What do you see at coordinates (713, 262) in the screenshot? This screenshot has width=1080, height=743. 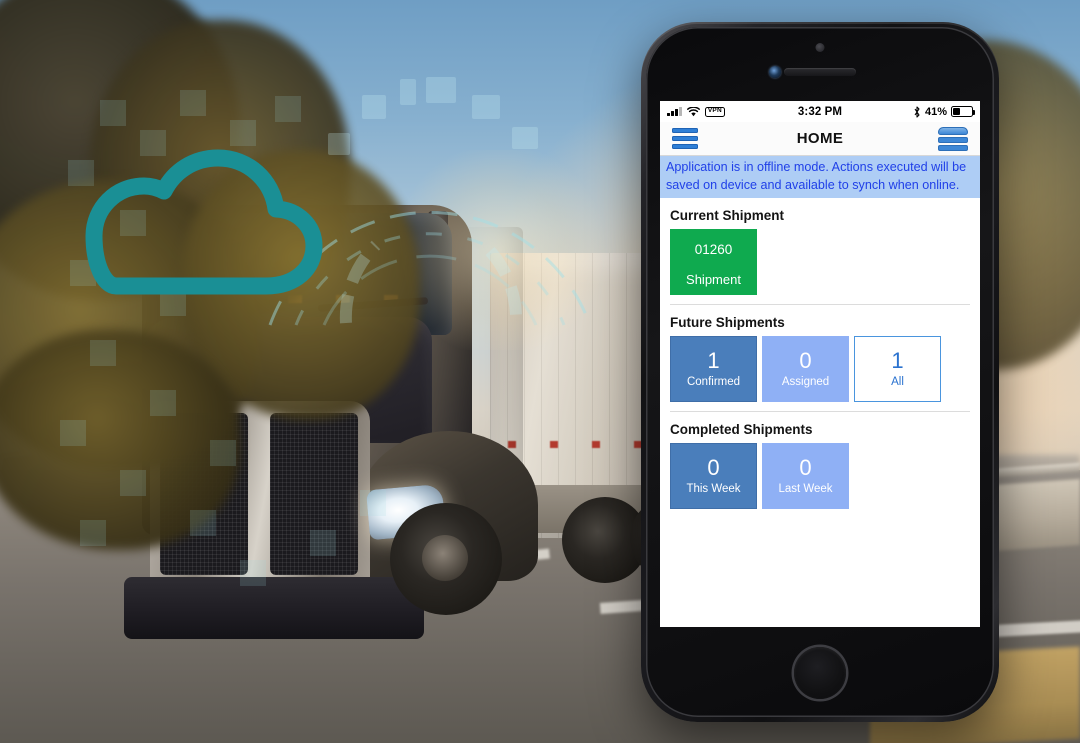 I see `tile-current-shipment: 01260 Shipment` at bounding box center [713, 262].